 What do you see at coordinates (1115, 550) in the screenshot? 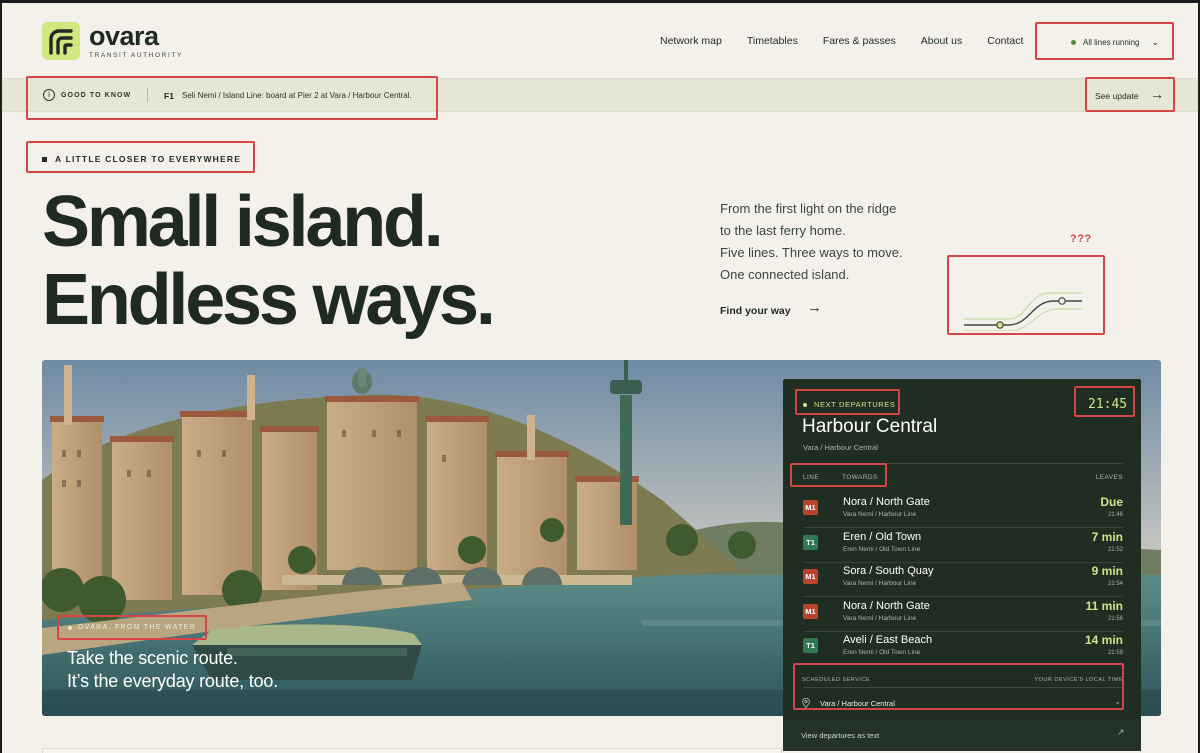
I see `departure-time: 21:52` at bounding box center [1115, 550].